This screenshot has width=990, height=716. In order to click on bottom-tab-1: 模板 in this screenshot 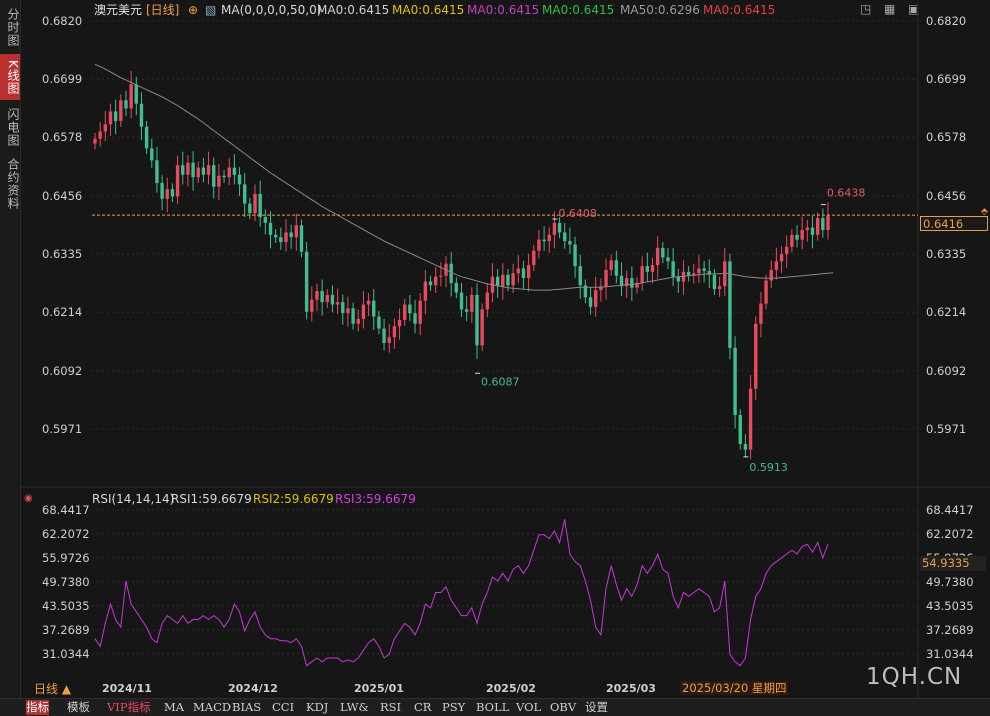, I will do `click(78, 707)`.